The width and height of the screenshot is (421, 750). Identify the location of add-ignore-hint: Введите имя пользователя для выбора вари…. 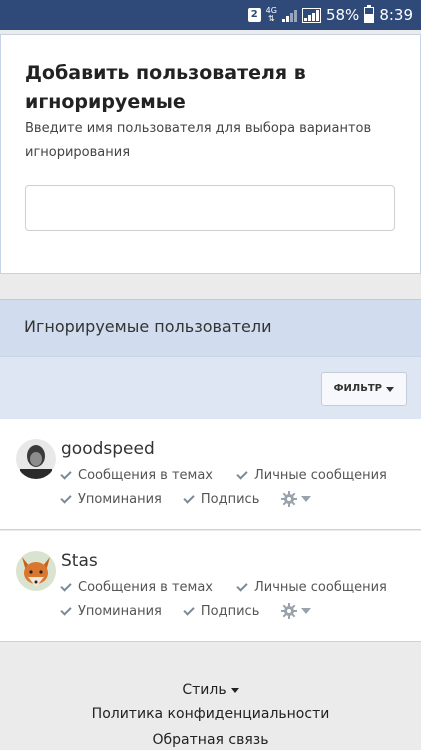
(198, 140).